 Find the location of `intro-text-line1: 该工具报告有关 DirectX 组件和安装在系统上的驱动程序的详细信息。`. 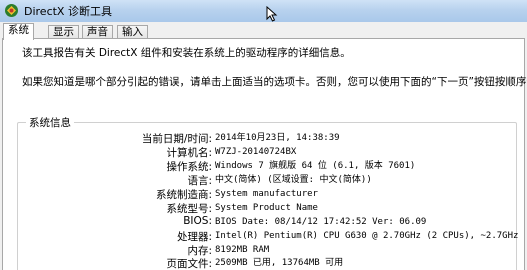

intro-text-line1: 该工具报告有关 DirectX 组件和安装在系统上的驱动程序的详细信息。 is located at coordinates (186, 53).